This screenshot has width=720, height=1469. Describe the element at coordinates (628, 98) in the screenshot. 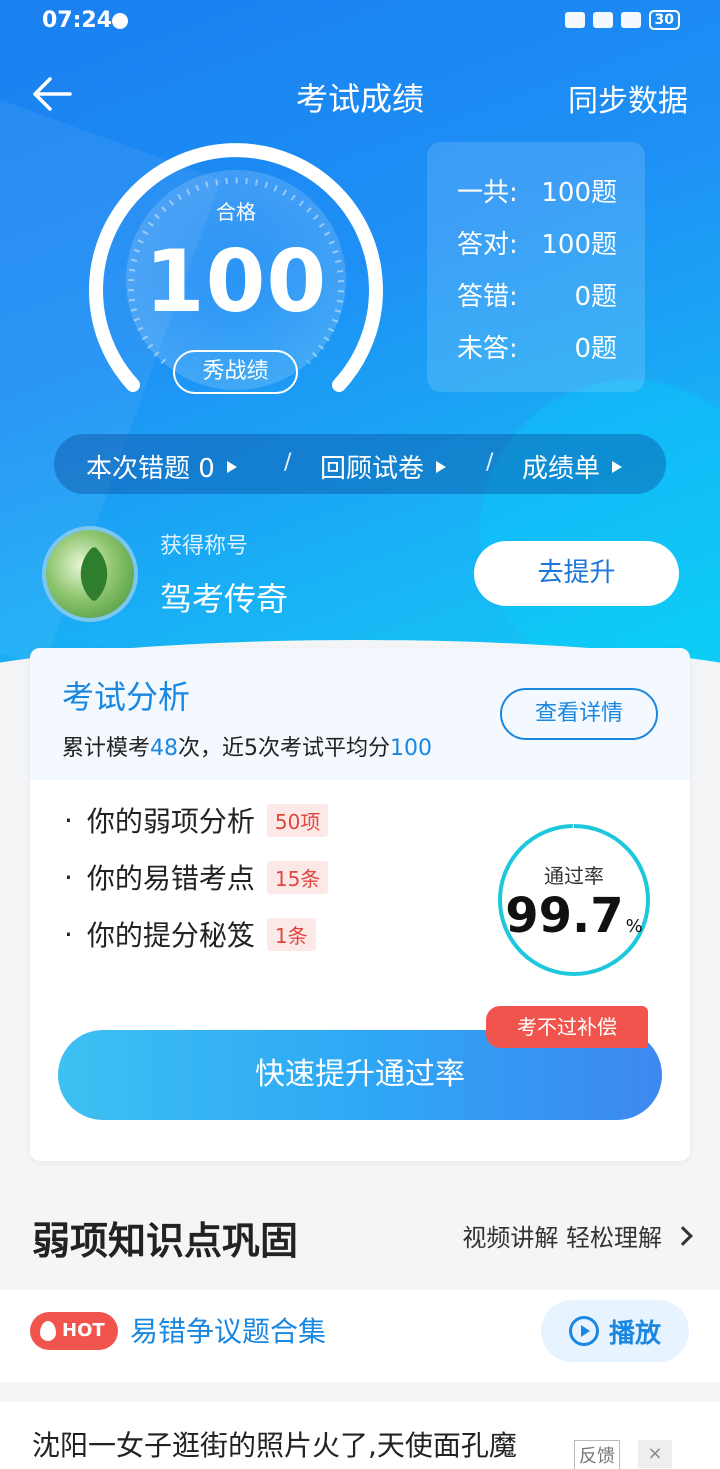

I see `sync-data-button: 同步数据` at that location.